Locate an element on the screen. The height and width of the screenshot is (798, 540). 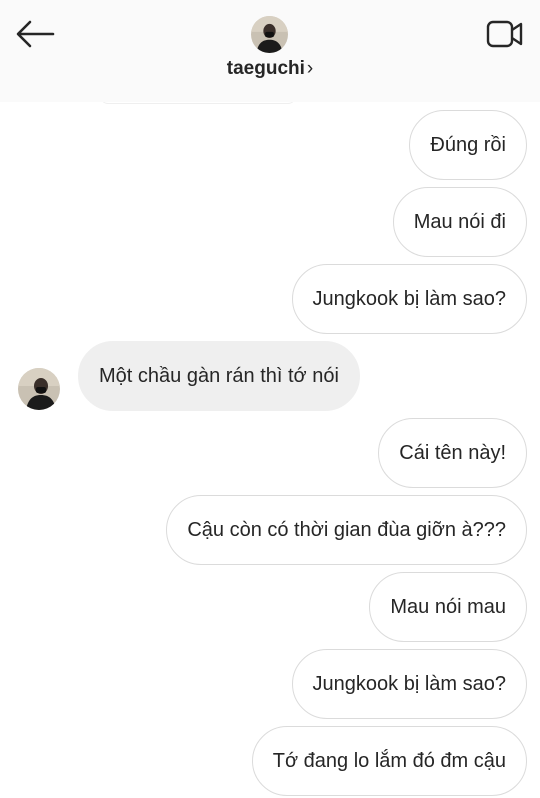
chat-header: taeguchi › is located at coordinates (270, 51).